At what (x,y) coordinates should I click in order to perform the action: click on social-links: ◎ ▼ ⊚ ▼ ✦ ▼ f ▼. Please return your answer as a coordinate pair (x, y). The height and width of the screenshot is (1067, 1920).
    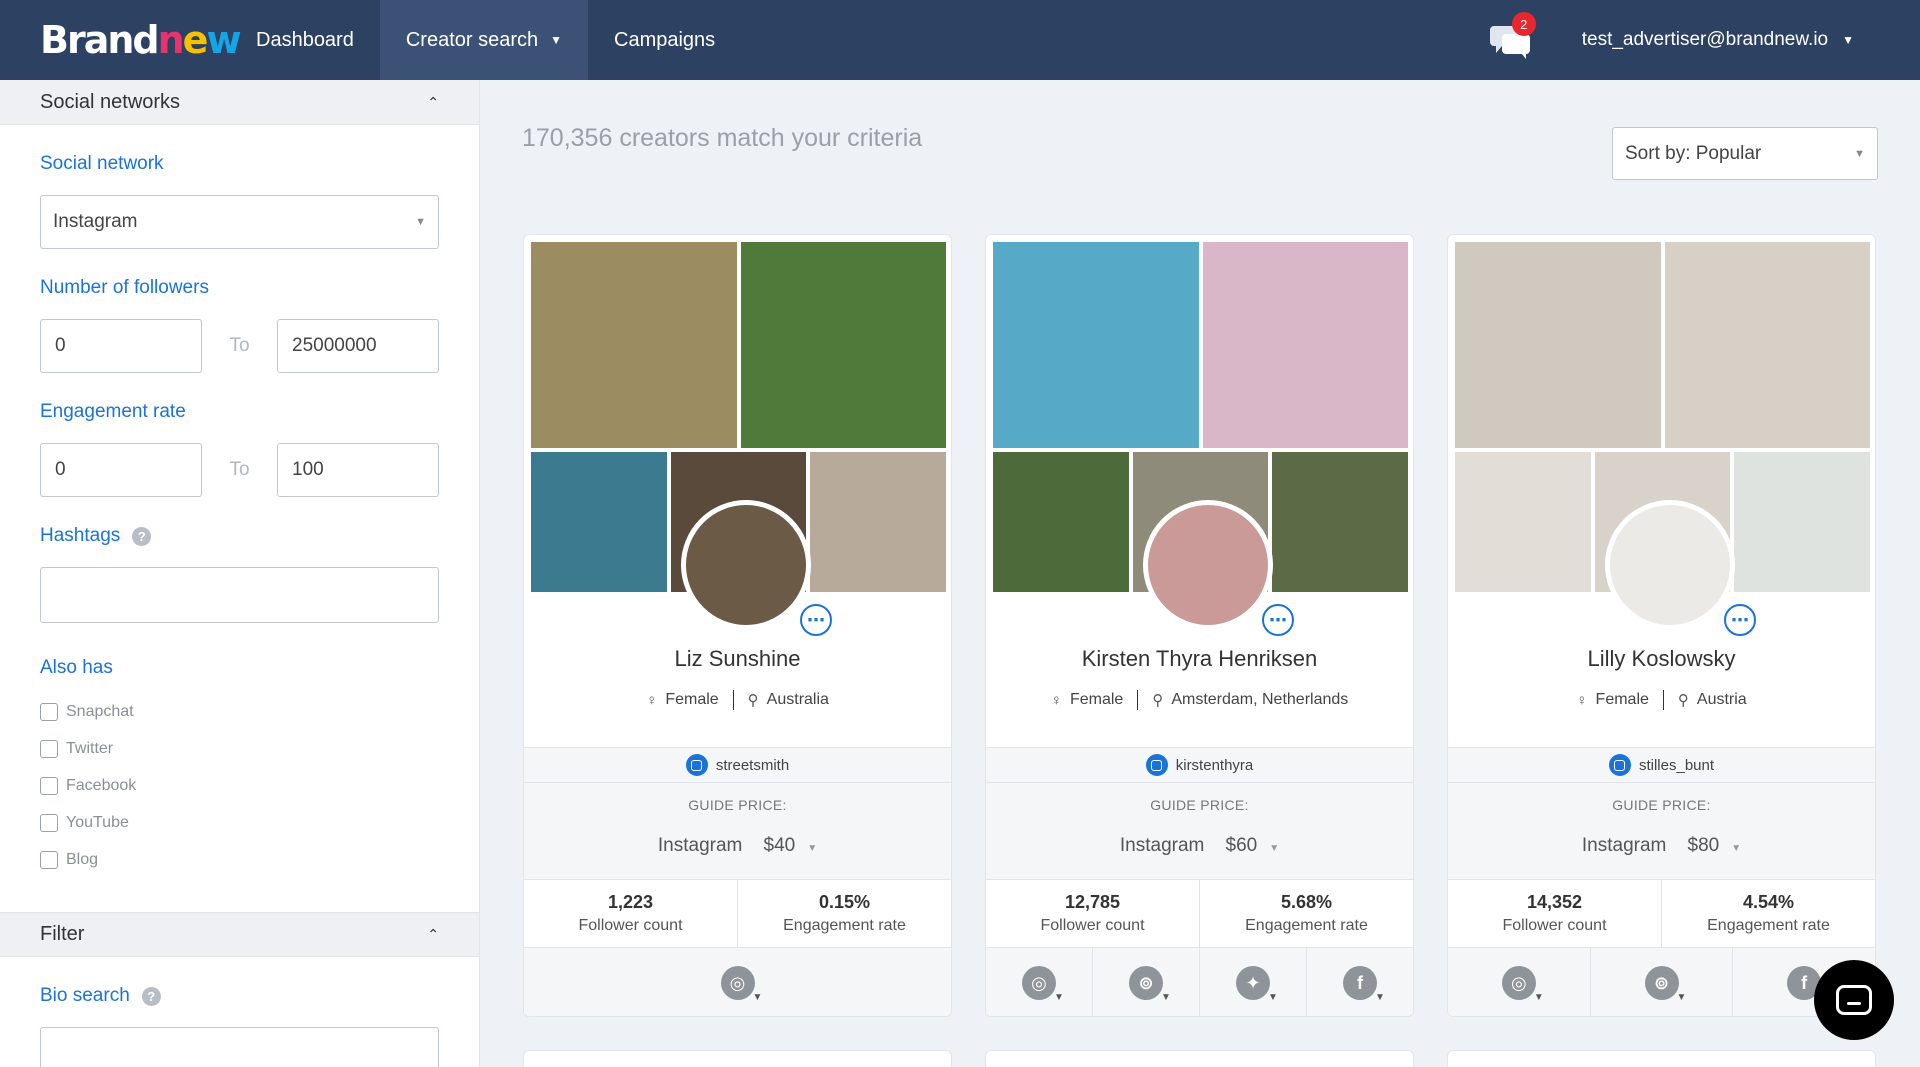
    Looking at the image, I should click on (1199, 982).